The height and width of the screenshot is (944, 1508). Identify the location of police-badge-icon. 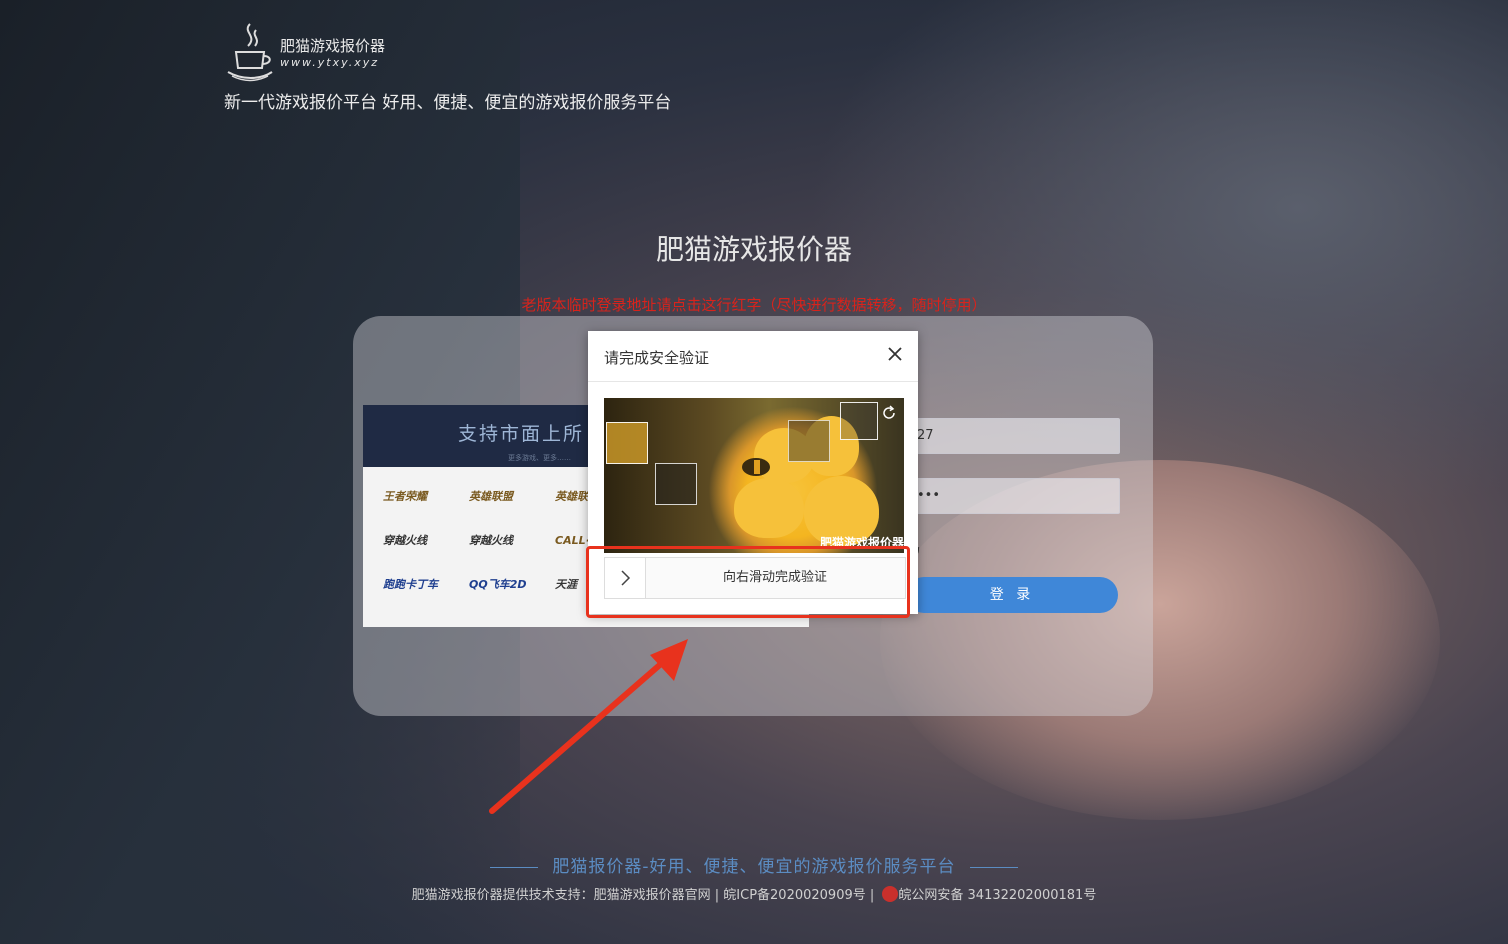
(890, 894).